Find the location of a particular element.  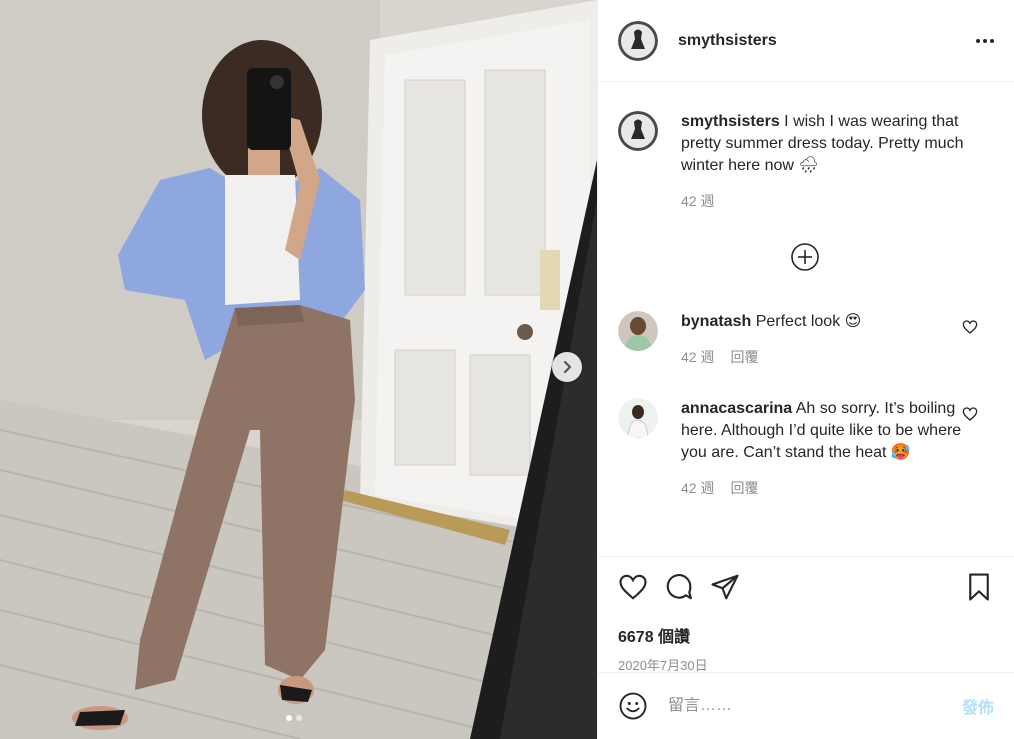

caption-avatar is located at coordinates (638, 131).